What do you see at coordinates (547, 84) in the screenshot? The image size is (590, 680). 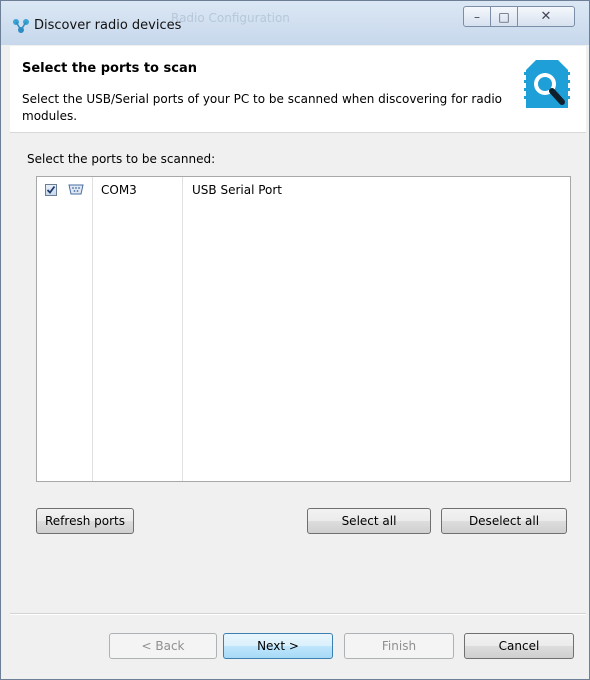 I see `radio-search-icon` at bounding box center [547, 84].